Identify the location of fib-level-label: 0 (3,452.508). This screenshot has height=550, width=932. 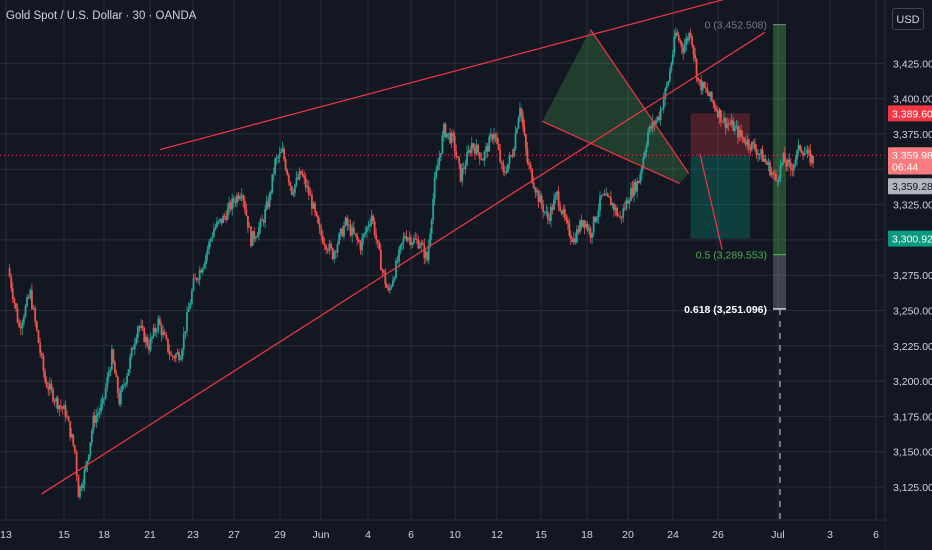
(736, 26).